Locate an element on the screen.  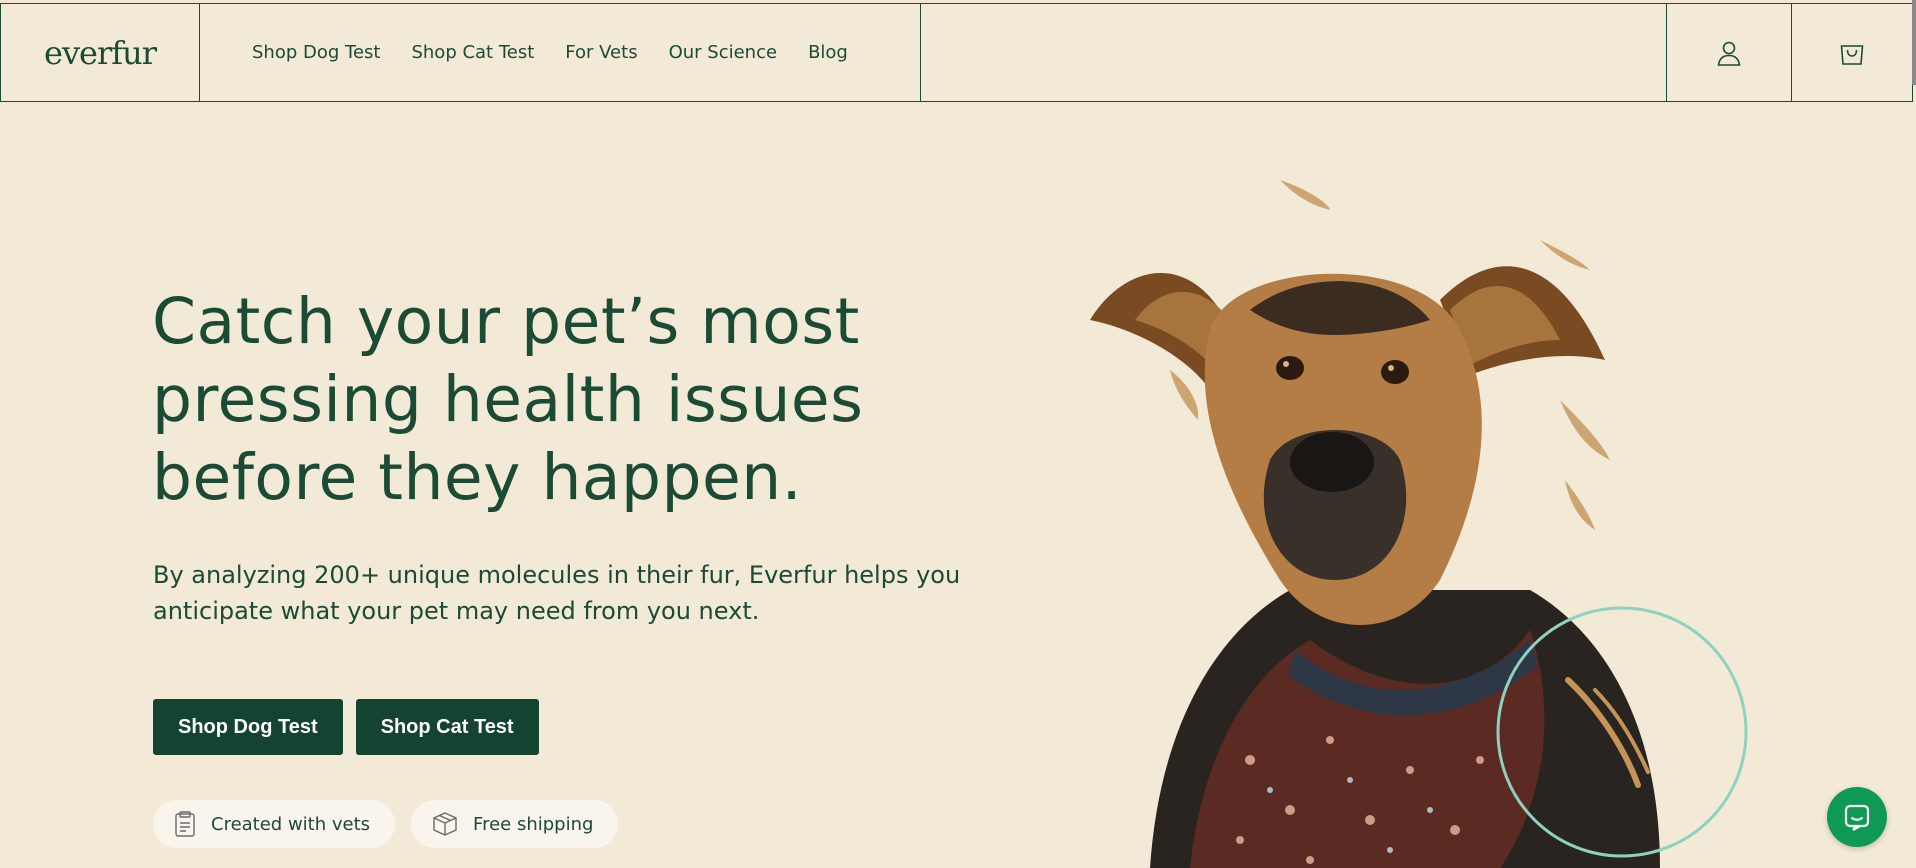
chat-button is located at coordinates (1857, 817).